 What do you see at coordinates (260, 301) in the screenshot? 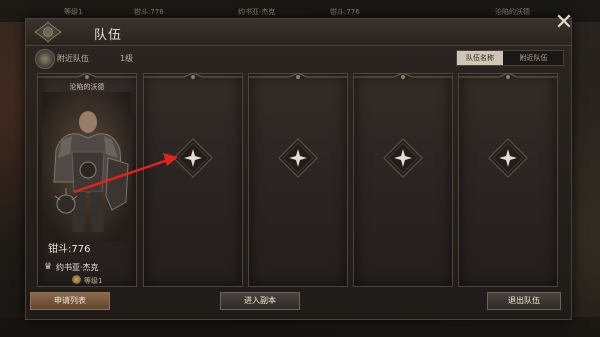
I see `enter-dungeon-button: 进入副本` at bounding box center [260, 301].